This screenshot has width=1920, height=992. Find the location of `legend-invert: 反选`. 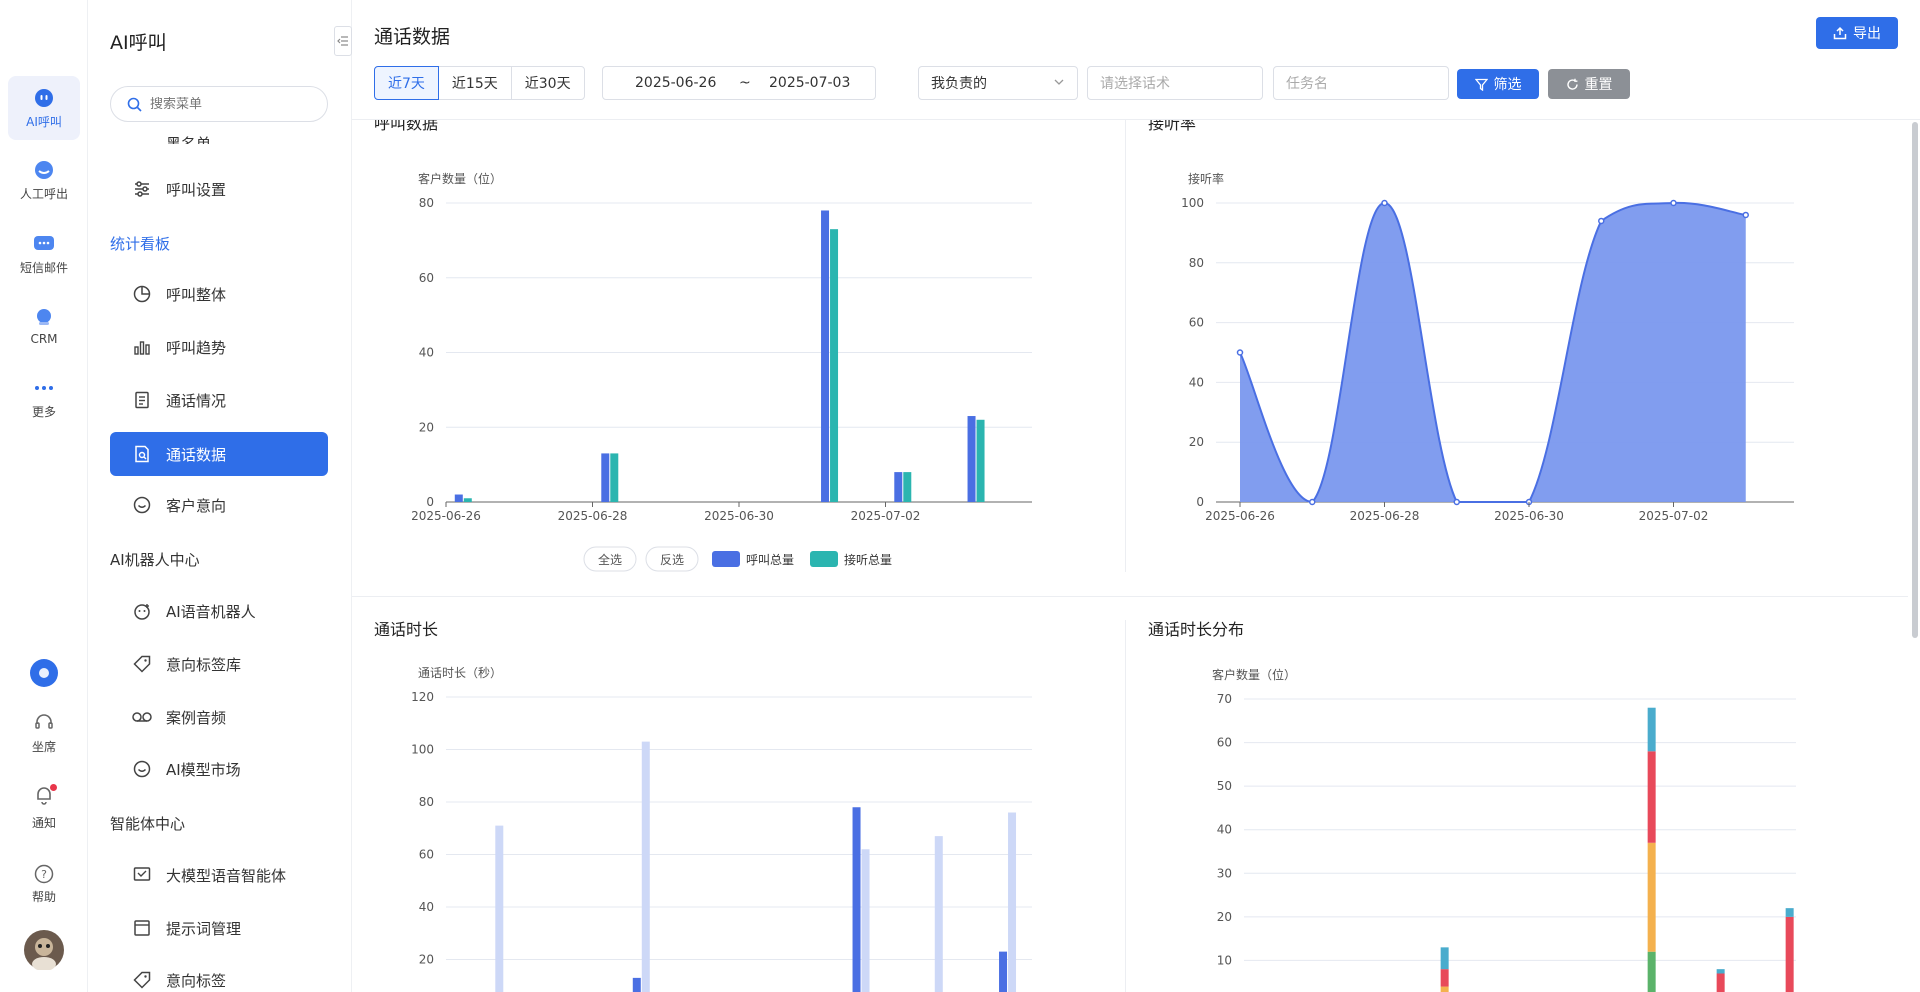

legend-invert: 反选 is located at coordinates (672, 560).